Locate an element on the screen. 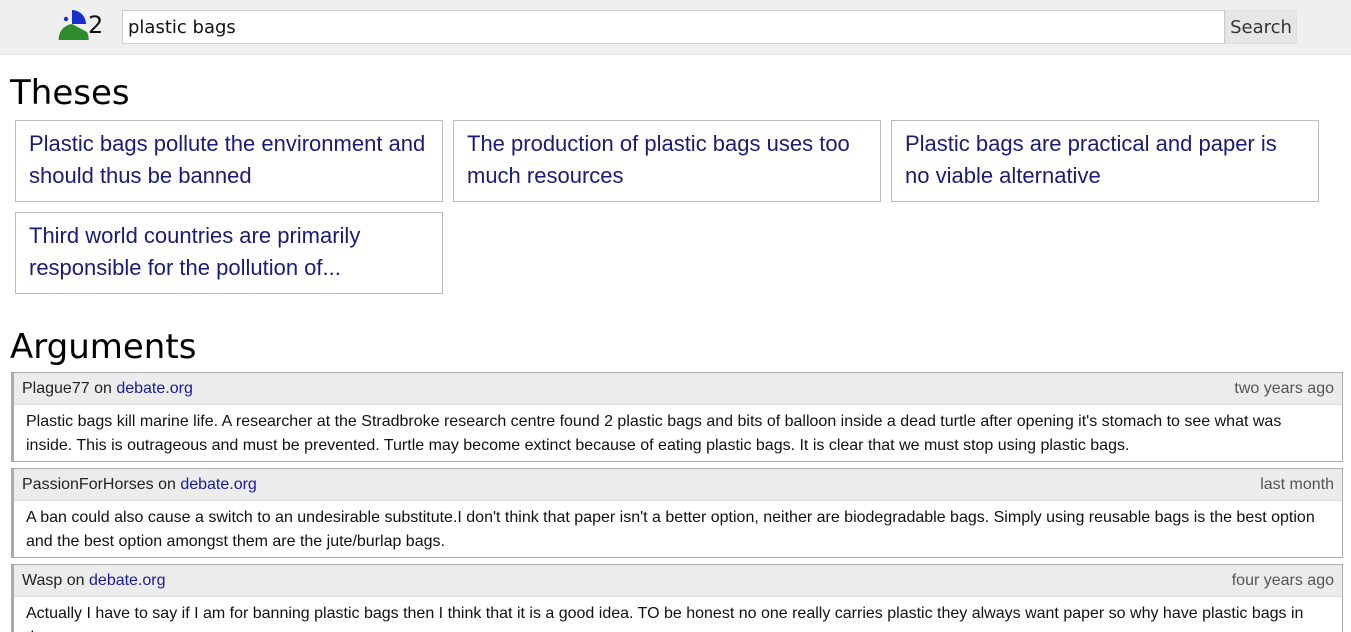 The width and height of the screenshot is (1351, 632). argument-header: Wasp on debate.org four years ago is located at coordinates (678, 581).